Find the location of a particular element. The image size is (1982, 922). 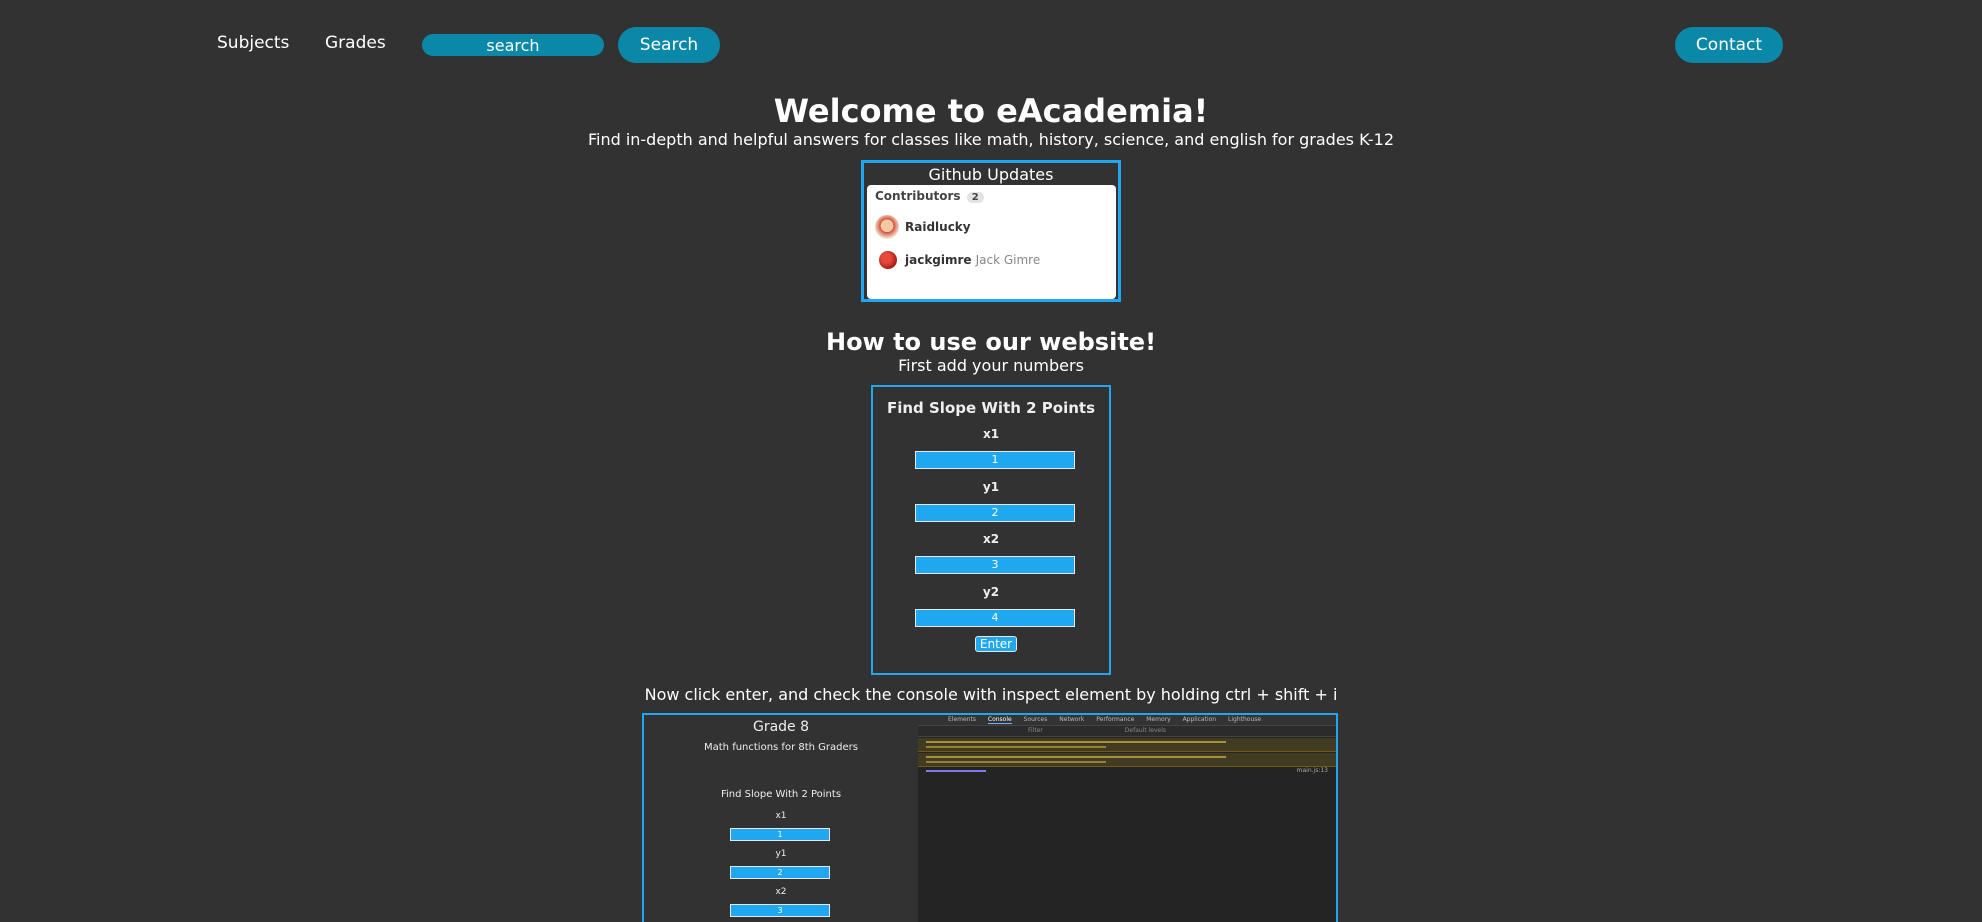

devtools-filter-bar: Filter Default levels is located at coordinates (1127, 731).